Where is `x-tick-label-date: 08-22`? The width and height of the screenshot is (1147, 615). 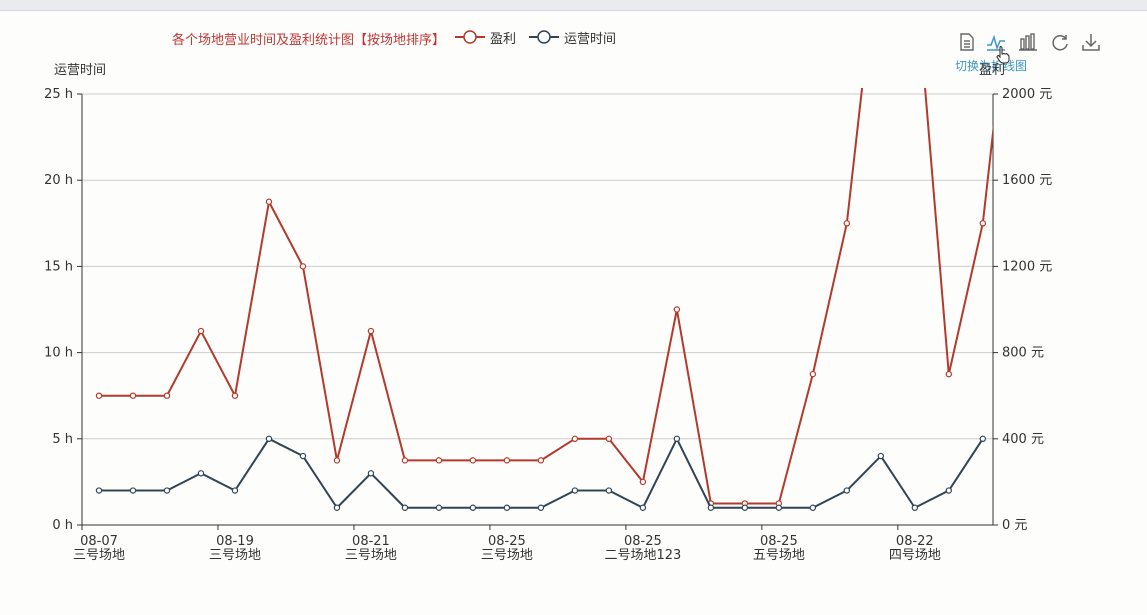 x-tick-label-date: 08-22 is located at coordinates (915, 541).